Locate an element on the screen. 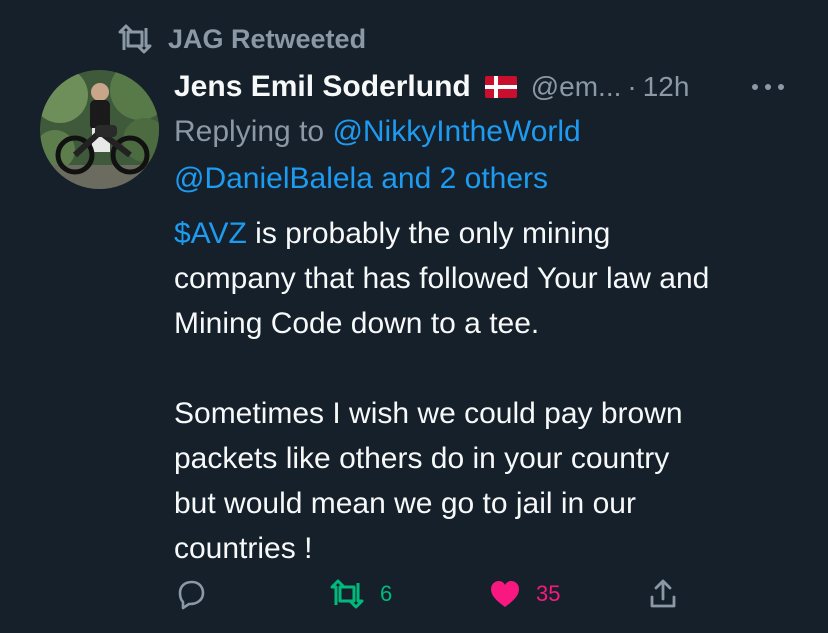  tweet-line-3: Mining Code down to a tee. is located at coordinates (357, 323).